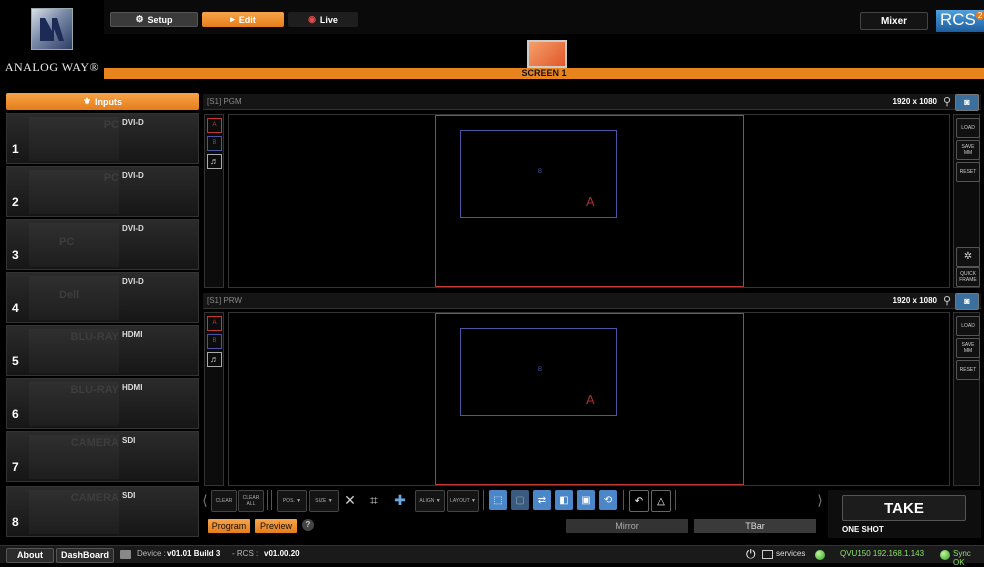  What do you see at coordinates (15, 361) in the screenshot?
I see `input-number: 5` at bounding box center [15, 361].